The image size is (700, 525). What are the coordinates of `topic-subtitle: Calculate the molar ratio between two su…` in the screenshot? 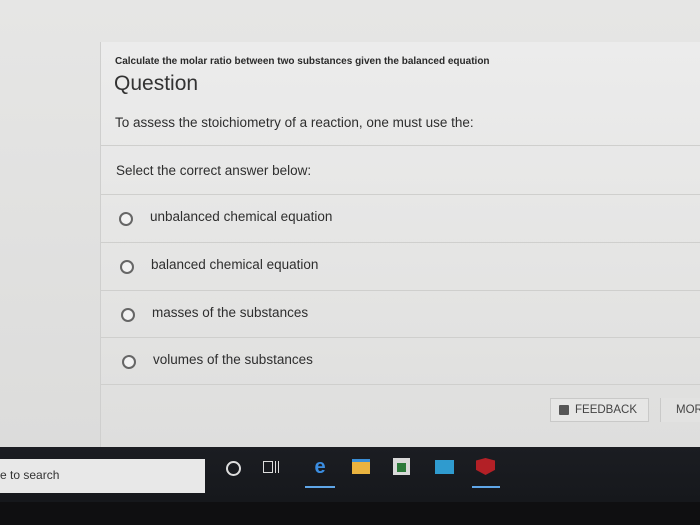 It's located at (302, 61).